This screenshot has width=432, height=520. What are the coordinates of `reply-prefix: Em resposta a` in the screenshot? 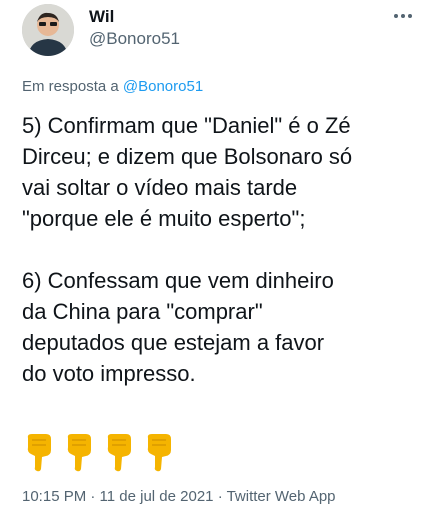 It's located at (72, 86).